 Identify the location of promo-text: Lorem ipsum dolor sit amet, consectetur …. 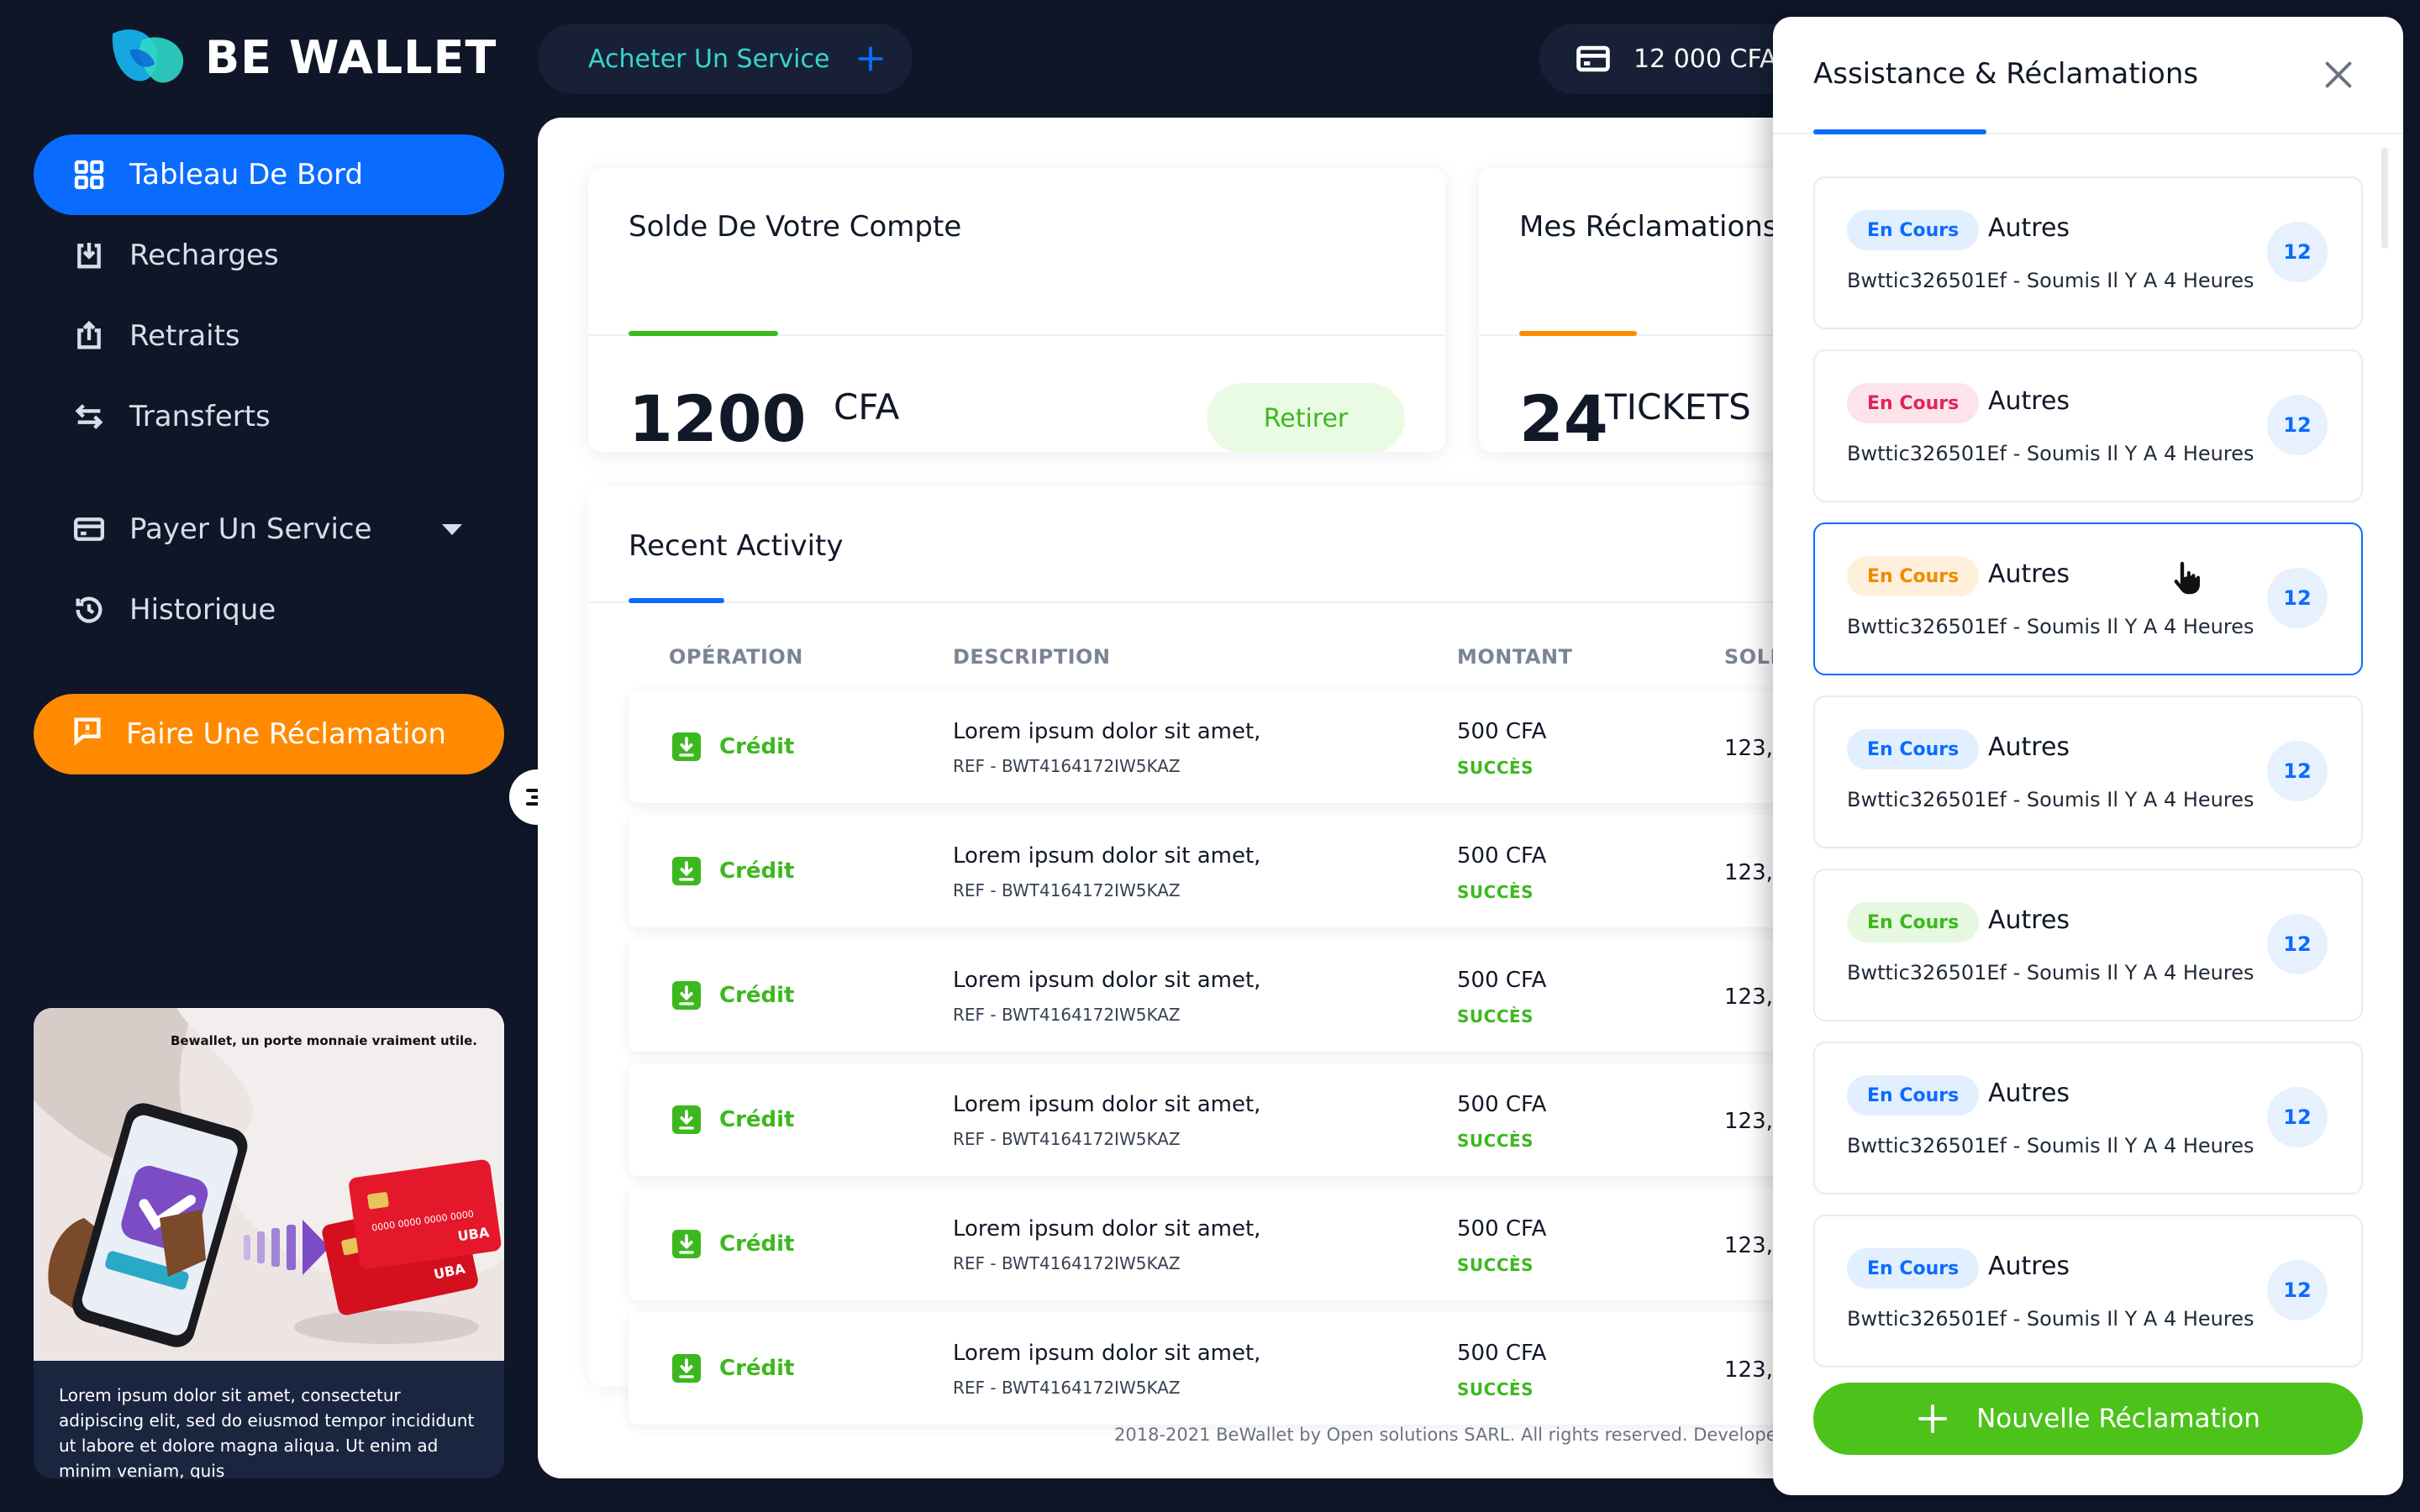
(267, 1431).